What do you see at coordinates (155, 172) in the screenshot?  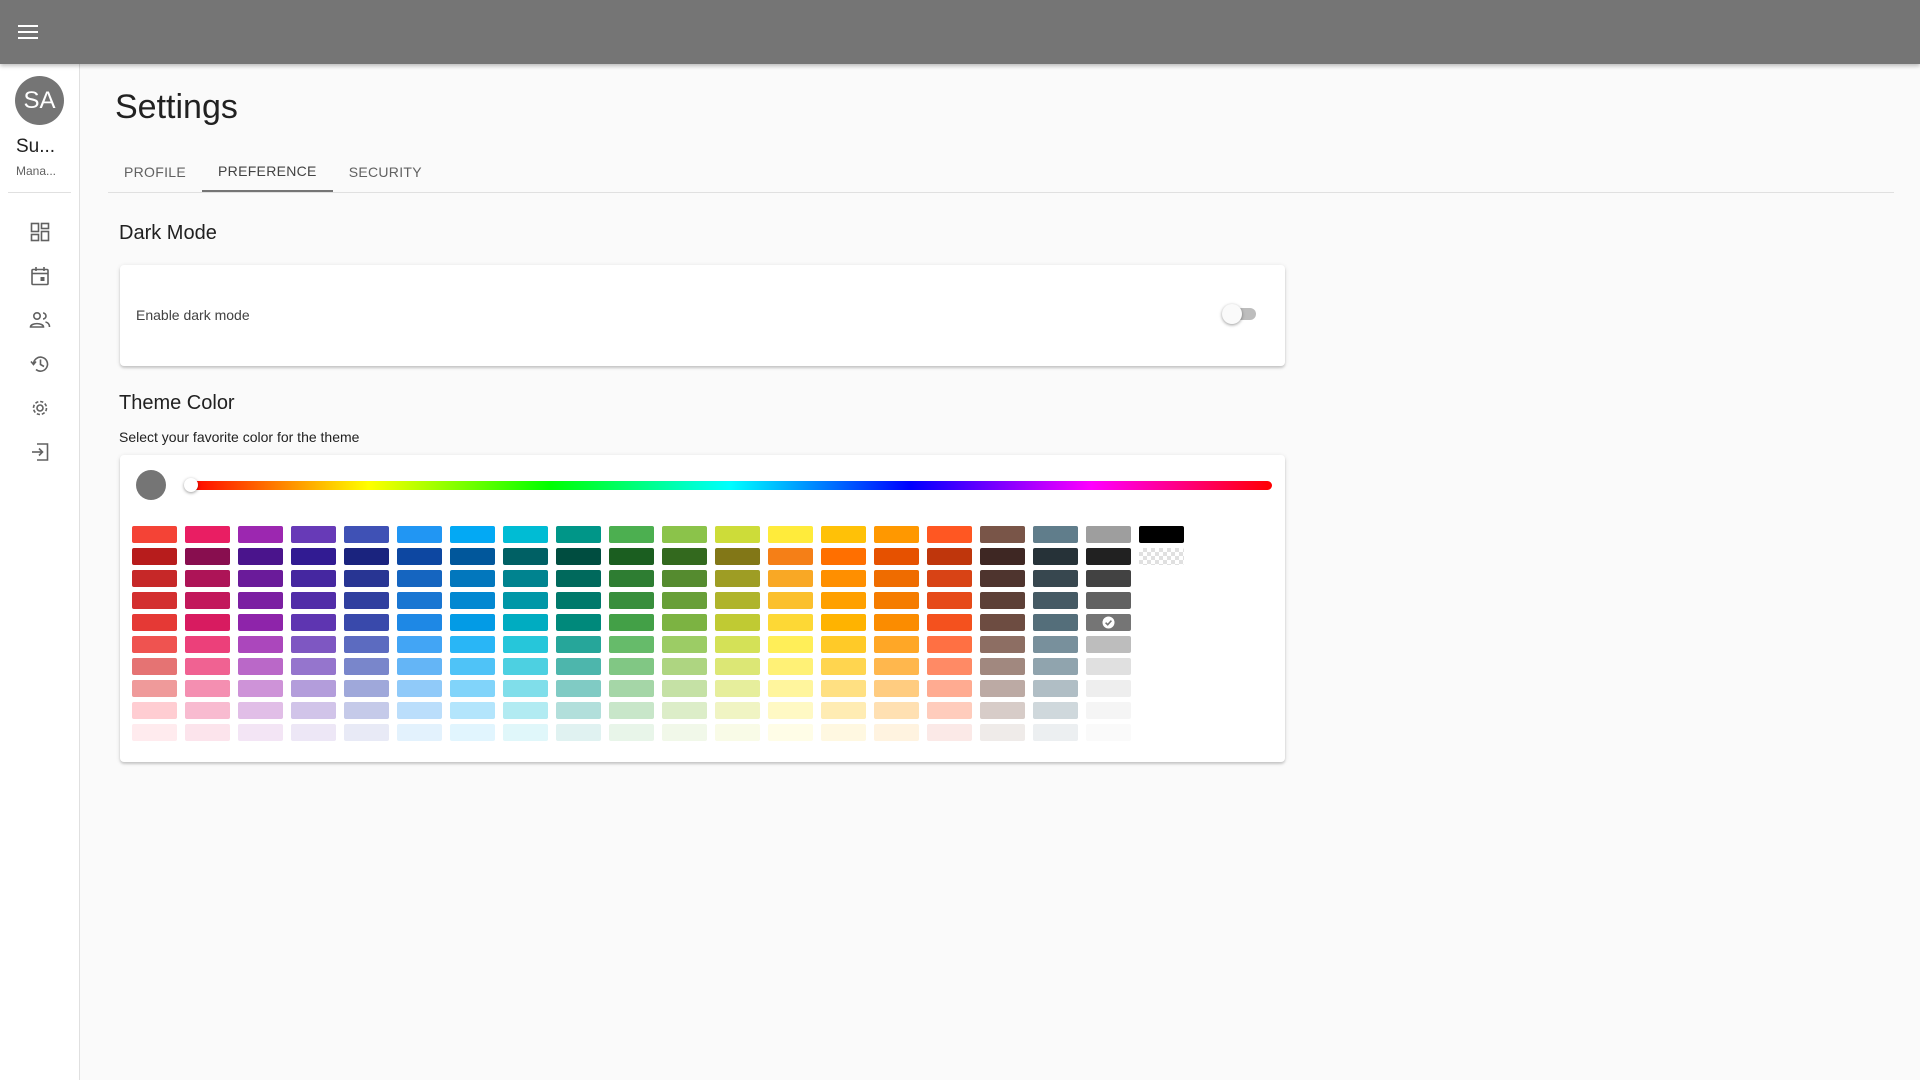 I see `tab-profile: PROFILE` at bounding box center [155, 172].